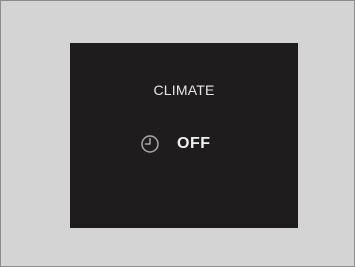 The height and width of the screenshot is (267, 355). What do you see at coordinates (184, 90) in the screenshot?
I see `screen-title: CLIMATE` at bounding box center [184, 90].